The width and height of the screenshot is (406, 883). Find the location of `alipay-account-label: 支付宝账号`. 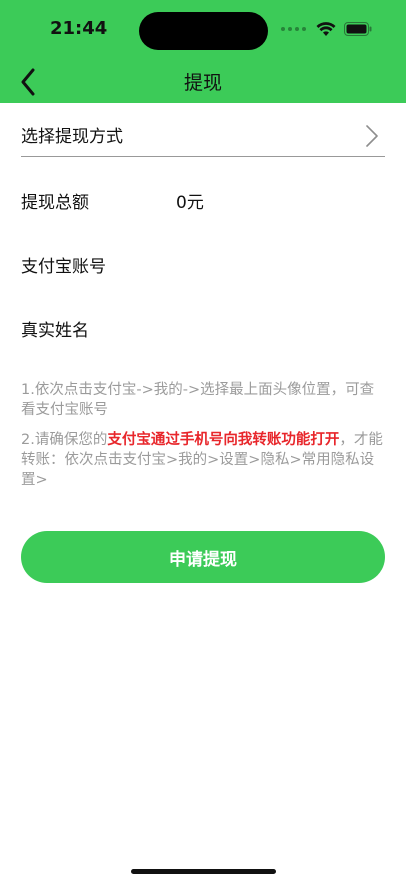

alipay-account-label: 支付宝账号 is located at coordinates (63, 267).